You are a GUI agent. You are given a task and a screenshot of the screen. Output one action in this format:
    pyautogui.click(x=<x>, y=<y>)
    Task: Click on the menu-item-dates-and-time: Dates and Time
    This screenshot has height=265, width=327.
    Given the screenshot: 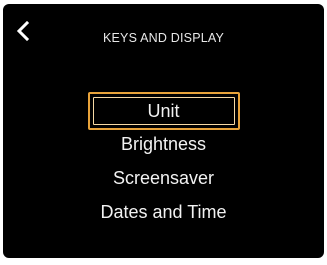 What is the action you would take?
    pyautogui.click(x=164, y=212)
    